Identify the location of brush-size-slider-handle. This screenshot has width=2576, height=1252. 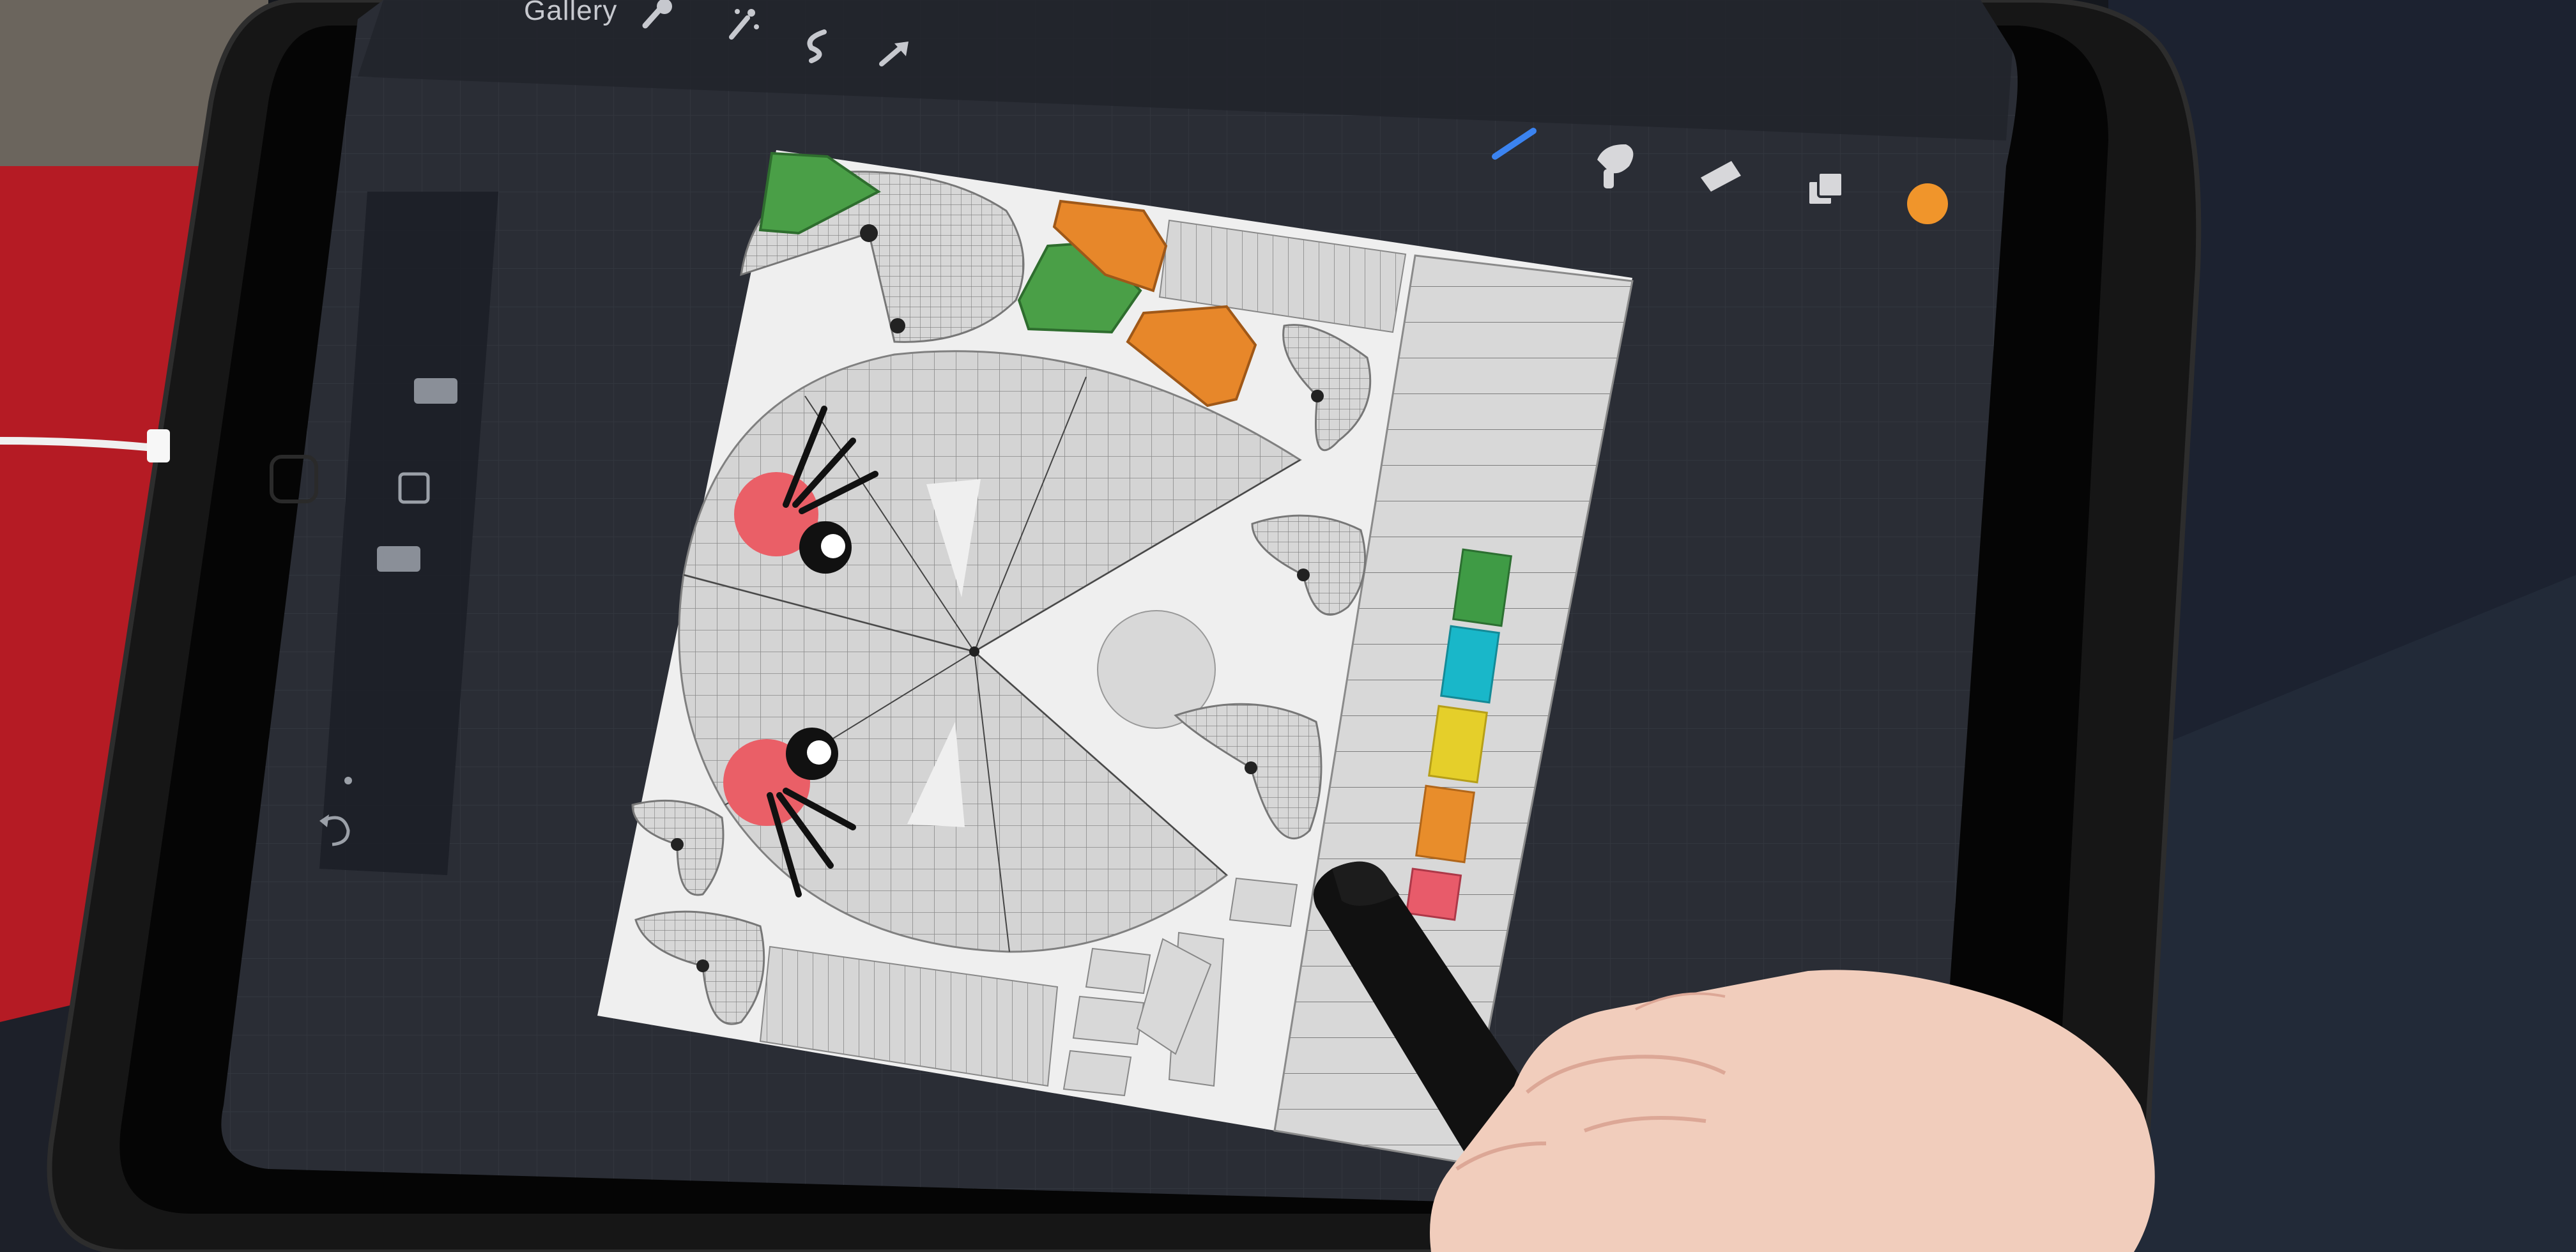
(435, 391).